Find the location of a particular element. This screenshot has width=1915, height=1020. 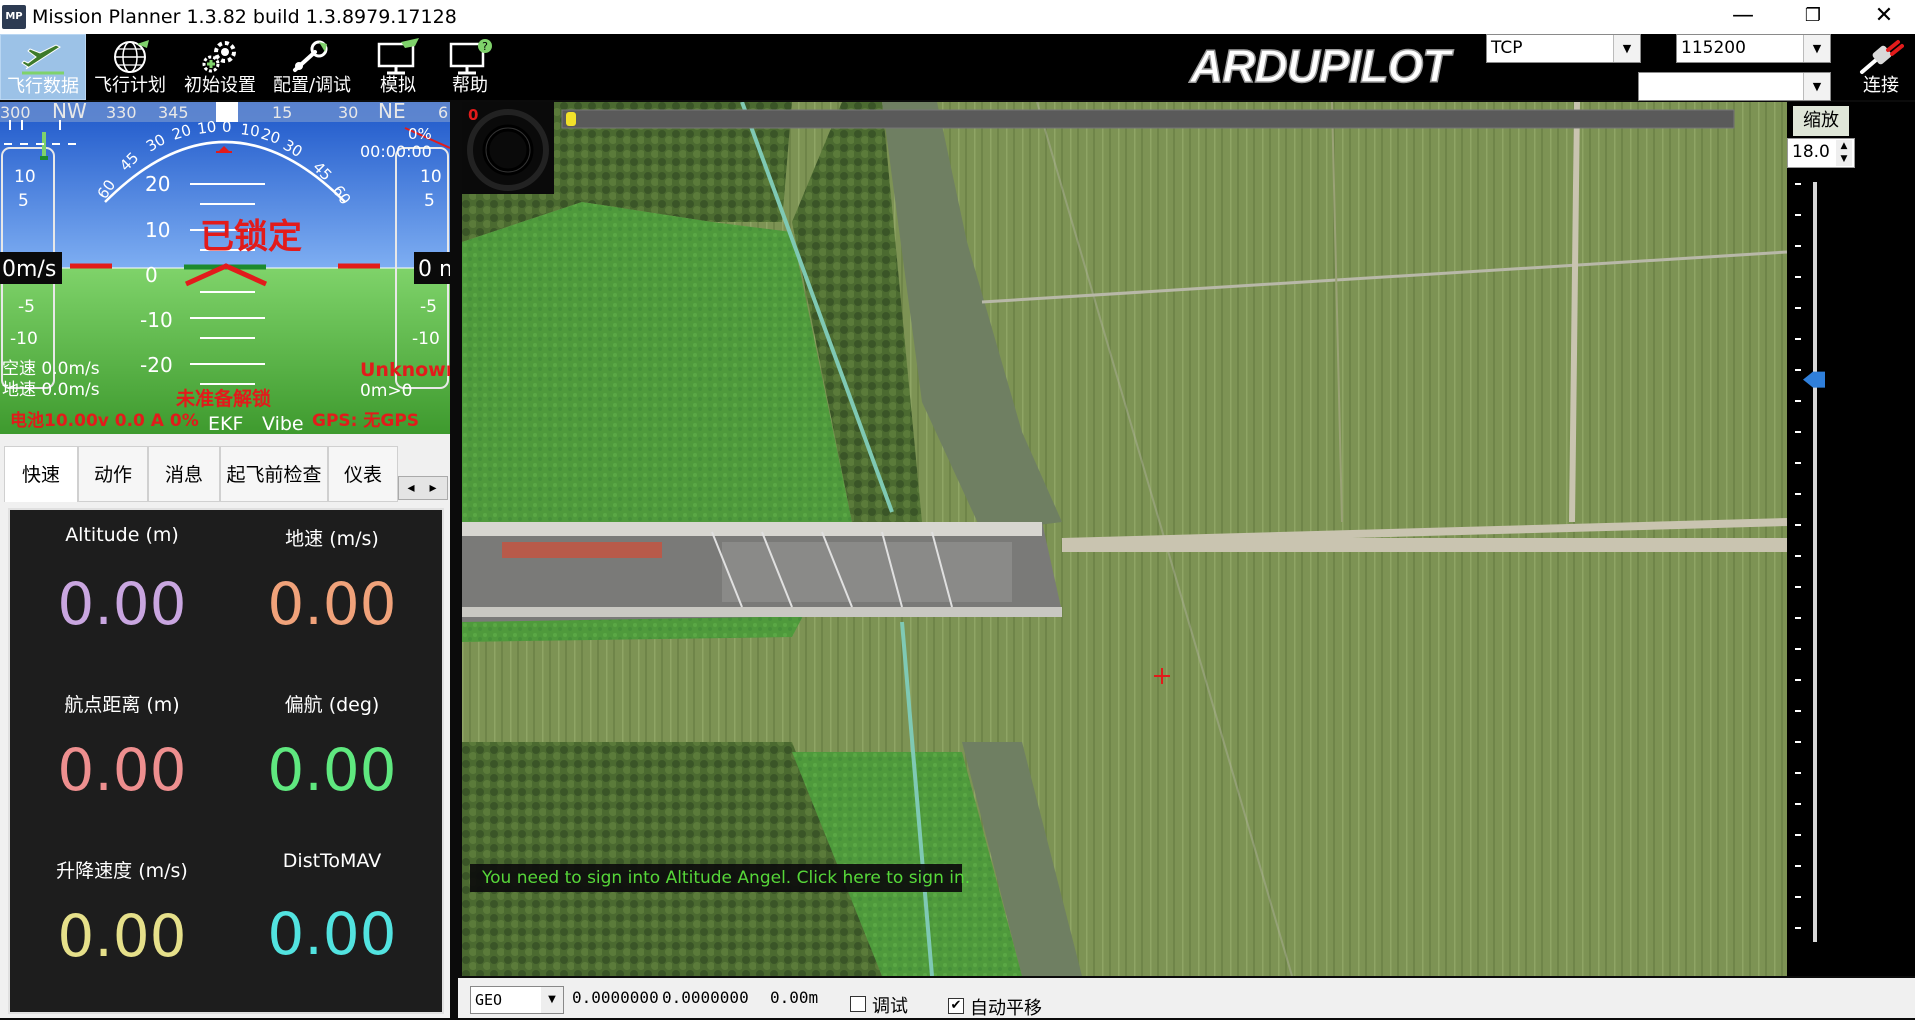

speed-tick: -10 is located at coordinates (24, 339).